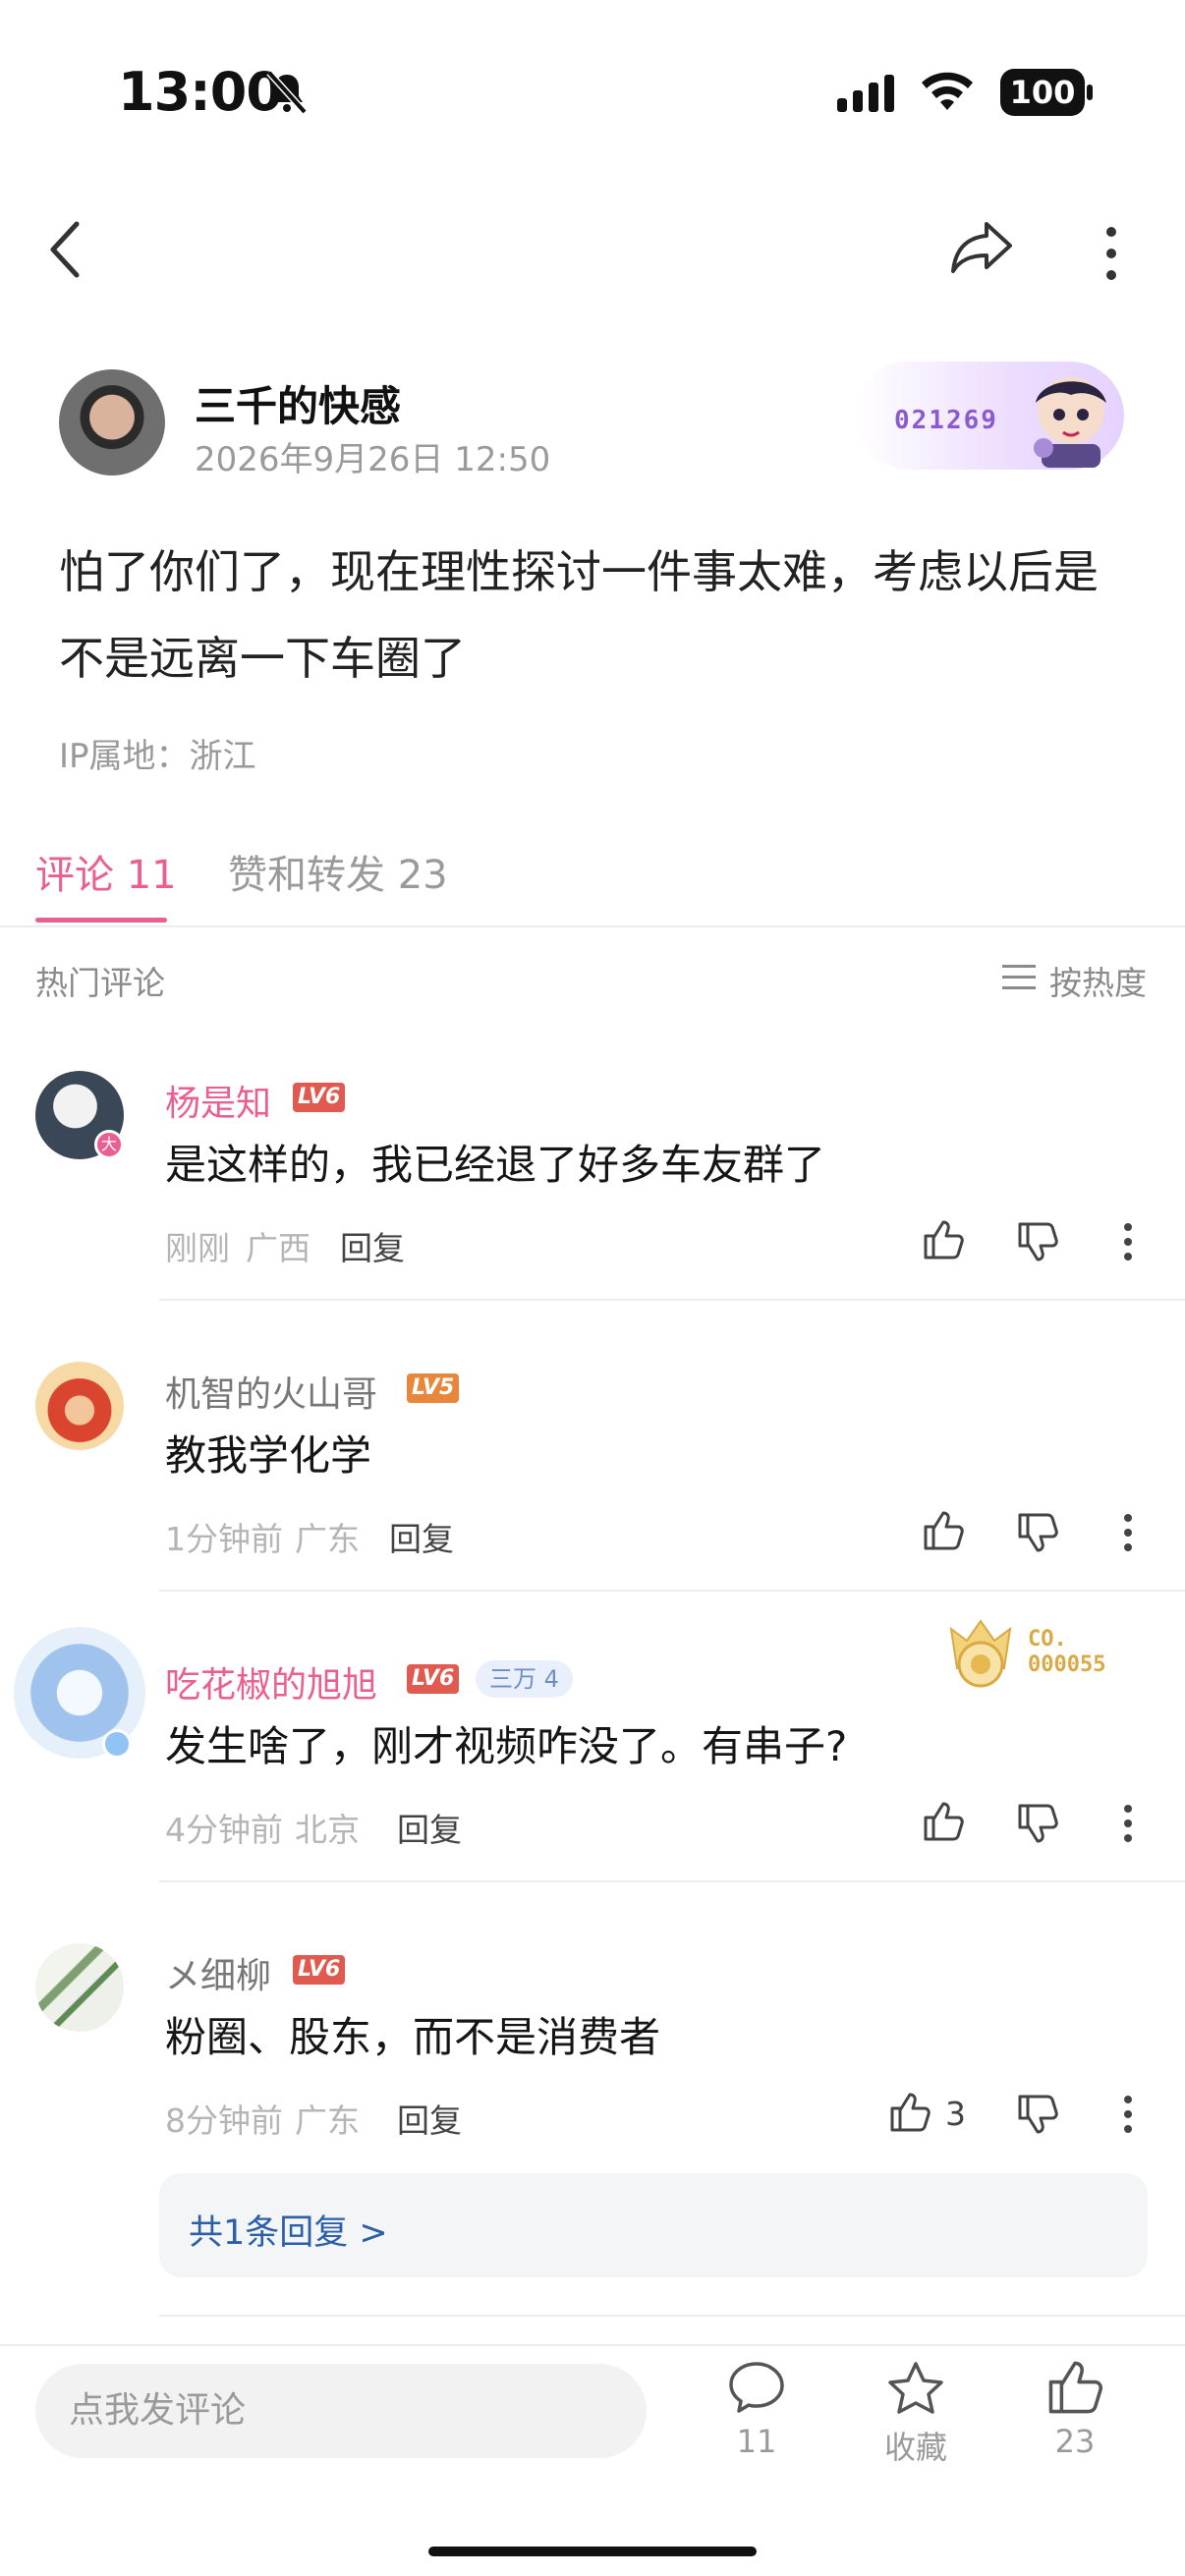  What do you see at coordinates (757, 2441) in the screenshot?
I see `comment-count: 11` at bounding box center [757, 2441].